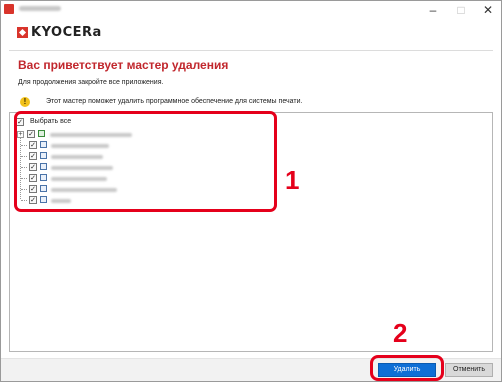  I want to click on minimize-button: –, so click(433, 10).